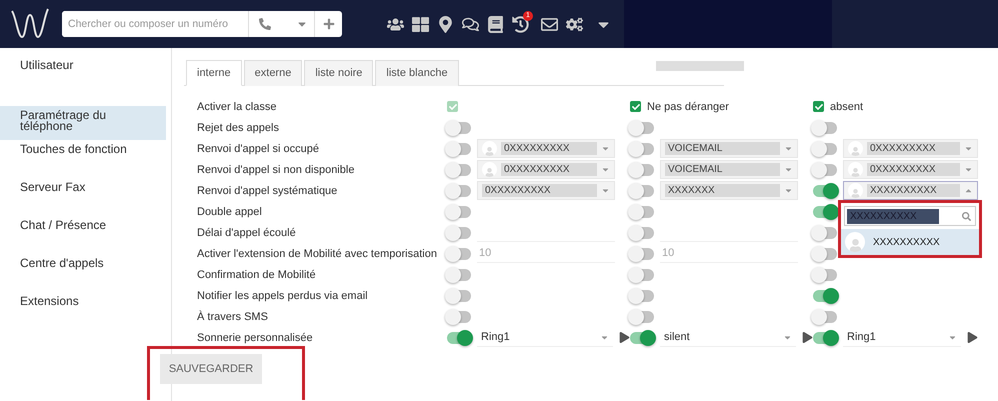 The height and width of the screenshot is (401, 998). Describe the element at coordinates (257, 274) in the screenshot. I see `setting-label: Confirmation de Mobilité` at that location.